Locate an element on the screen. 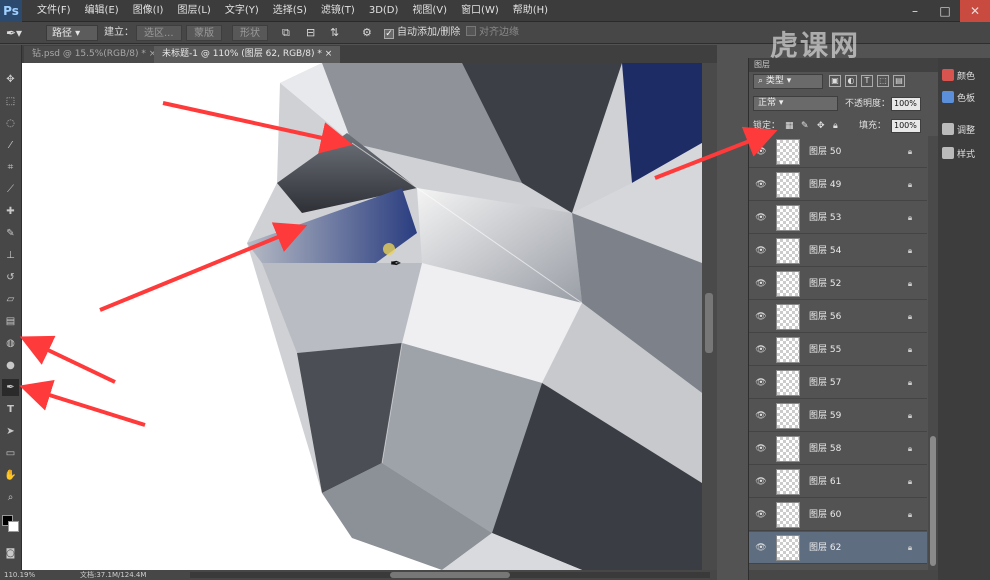  tab-untitled-1: 未标题-1 @ 110% (图层 62, RGB/8) * × is located at coordinates (247, 54).